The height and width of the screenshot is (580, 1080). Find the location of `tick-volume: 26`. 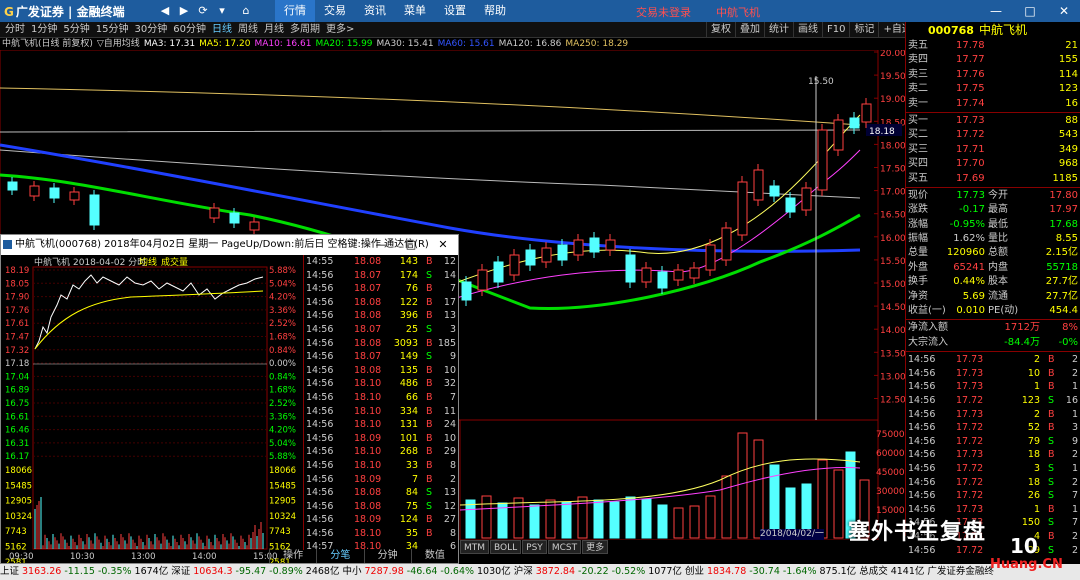

tick-volume: 26 is located at coordinates (1033, 496).